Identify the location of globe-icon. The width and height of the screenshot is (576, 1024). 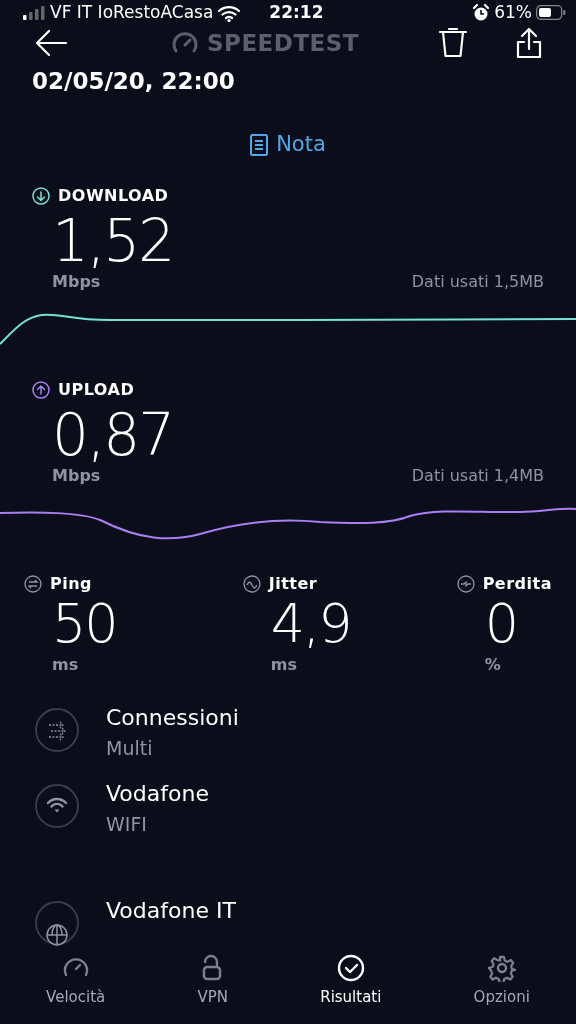
(57, 923).